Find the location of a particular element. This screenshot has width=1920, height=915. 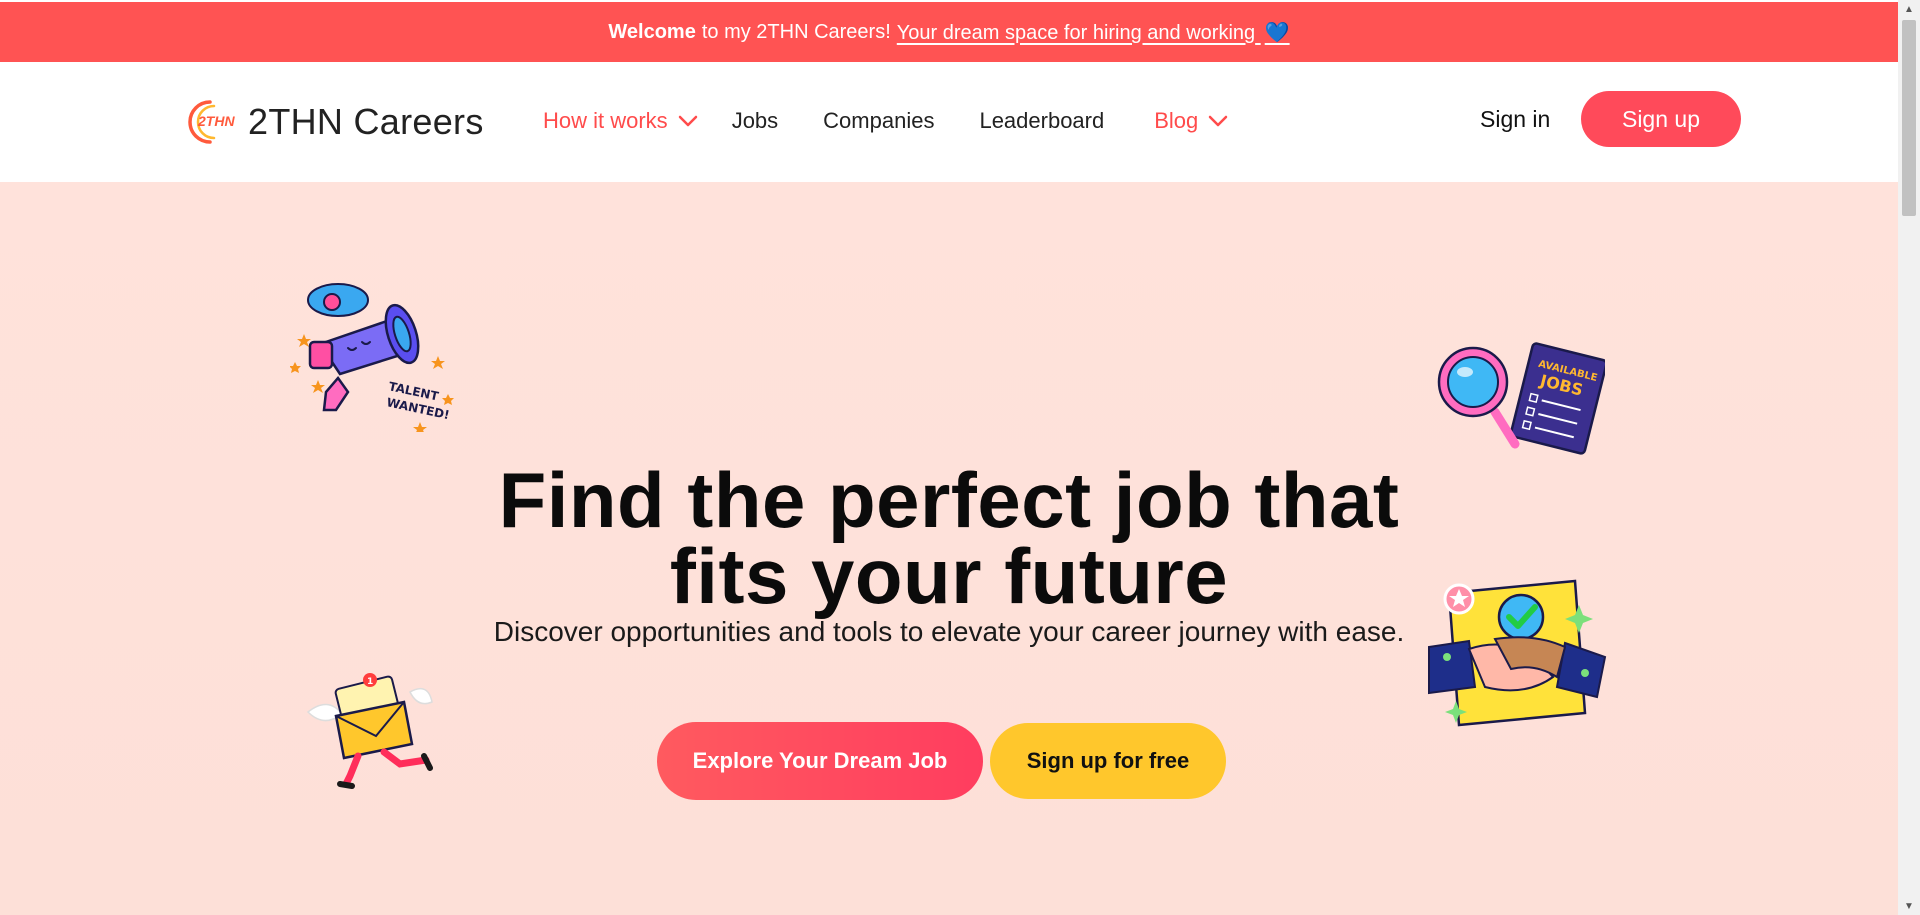

hero-title-line1: Find the perfect job that is located at coordinates (949, 500).